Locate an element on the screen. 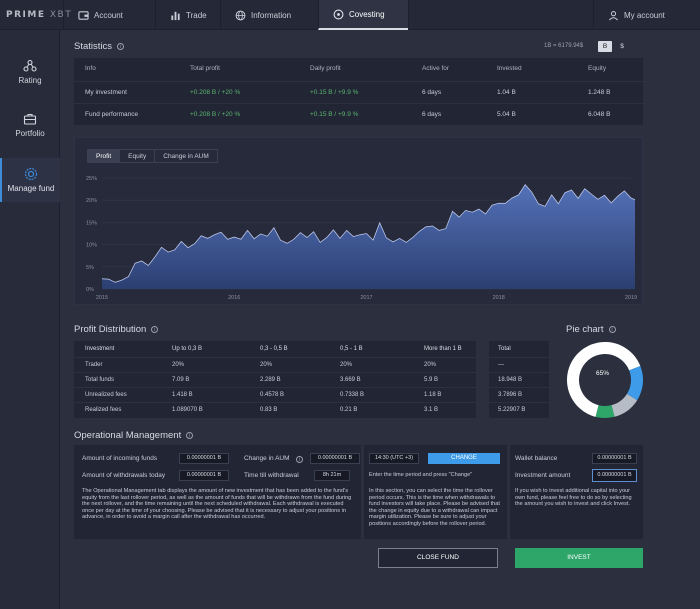  cell: 5.9 B is located at coordinates (431, 380).